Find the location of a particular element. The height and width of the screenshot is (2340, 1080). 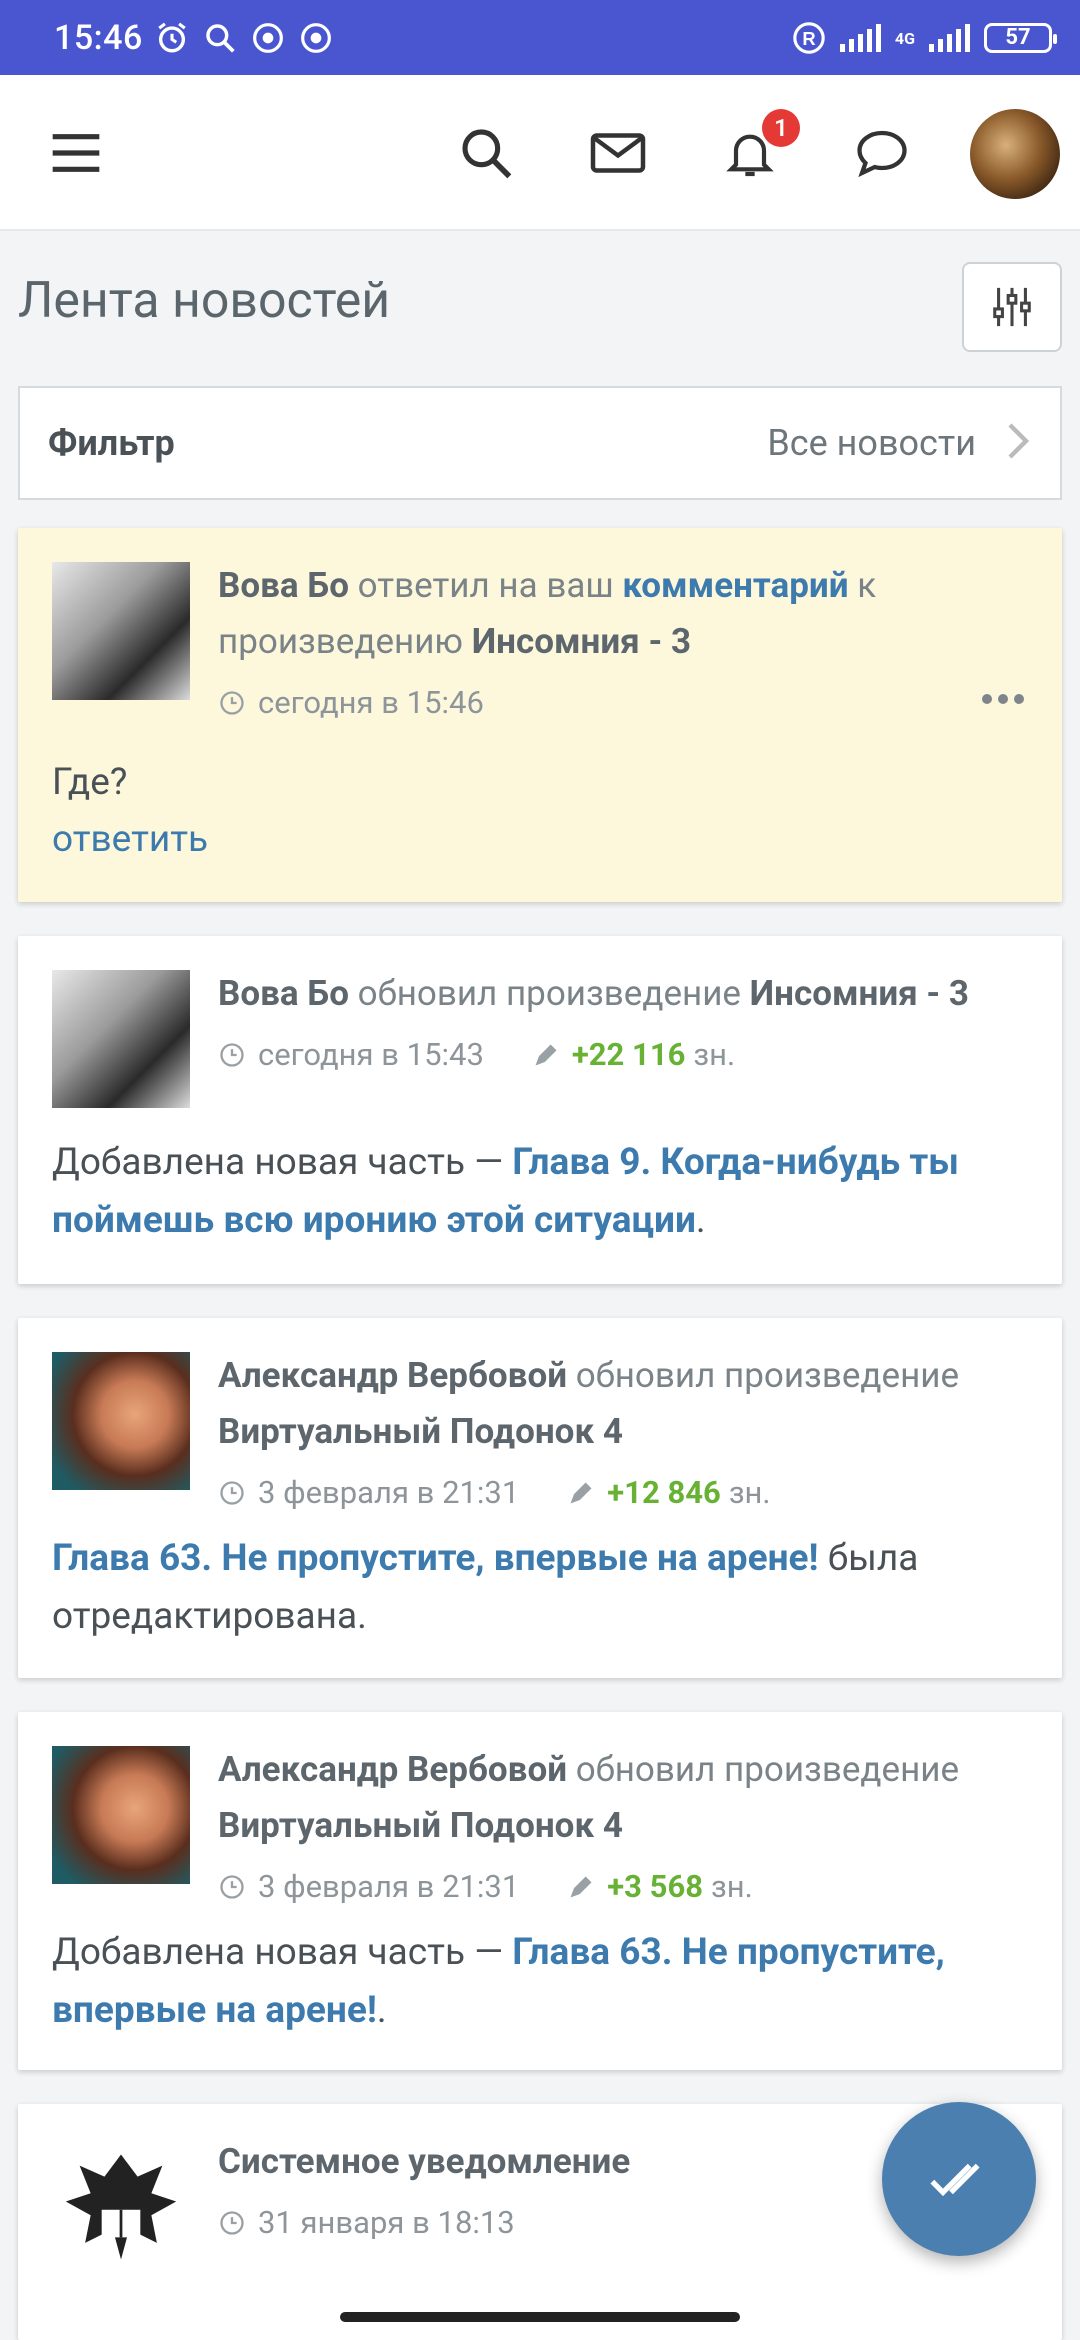

hamburger-icon is located at coordinates (76, 153).